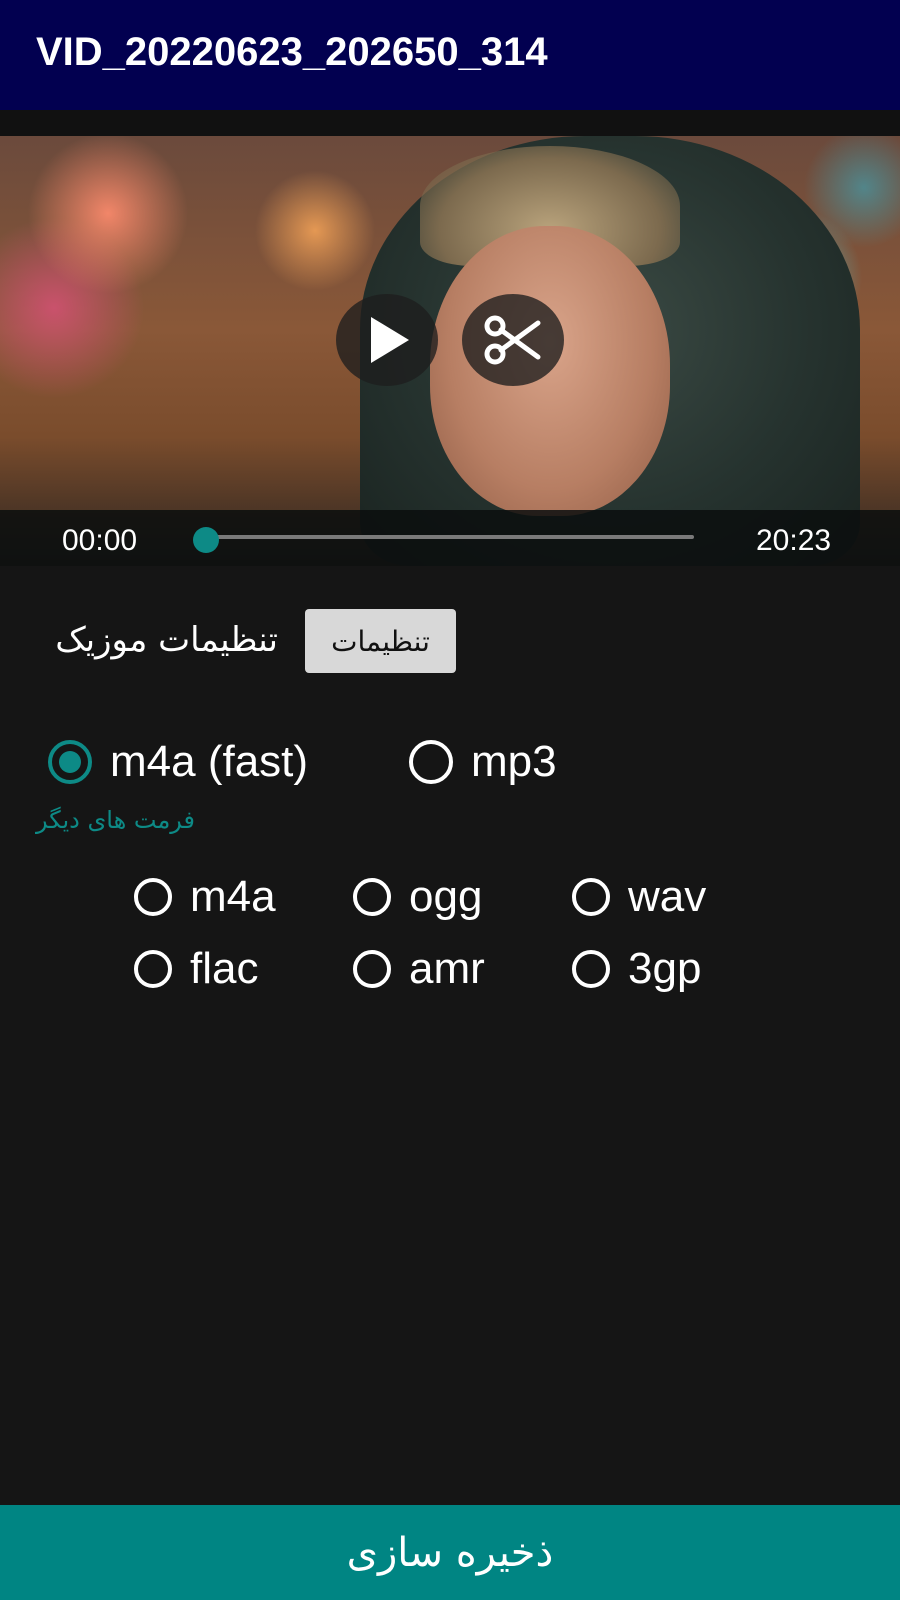 This screenshot has height=1600, width=900. I want to click on cut-button, so click(513, 340).